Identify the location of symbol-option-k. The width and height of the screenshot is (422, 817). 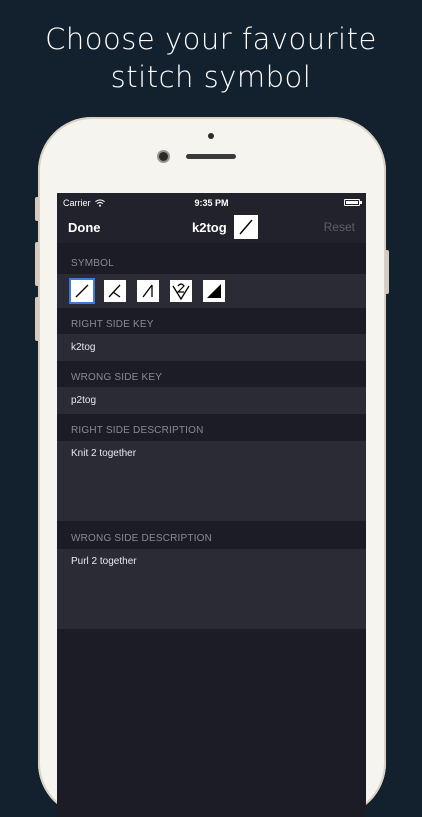
(115, 291).